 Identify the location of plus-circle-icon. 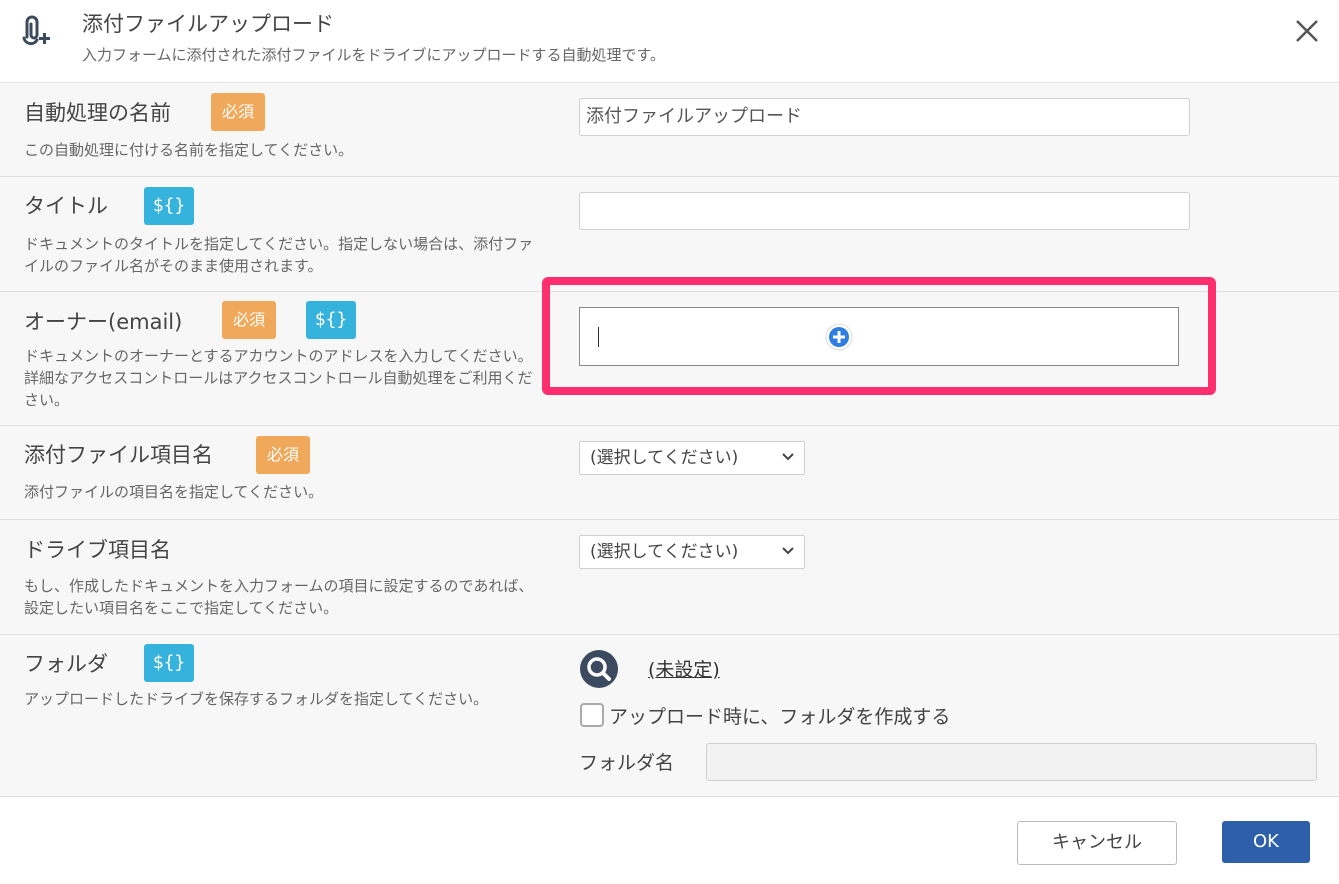
(839, 337).